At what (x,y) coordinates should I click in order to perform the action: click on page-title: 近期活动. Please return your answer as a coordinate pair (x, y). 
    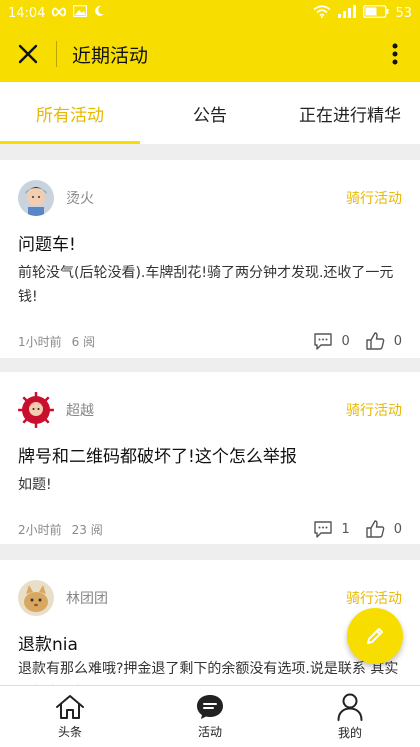
    Looking at the image, I should click on (110, 55).